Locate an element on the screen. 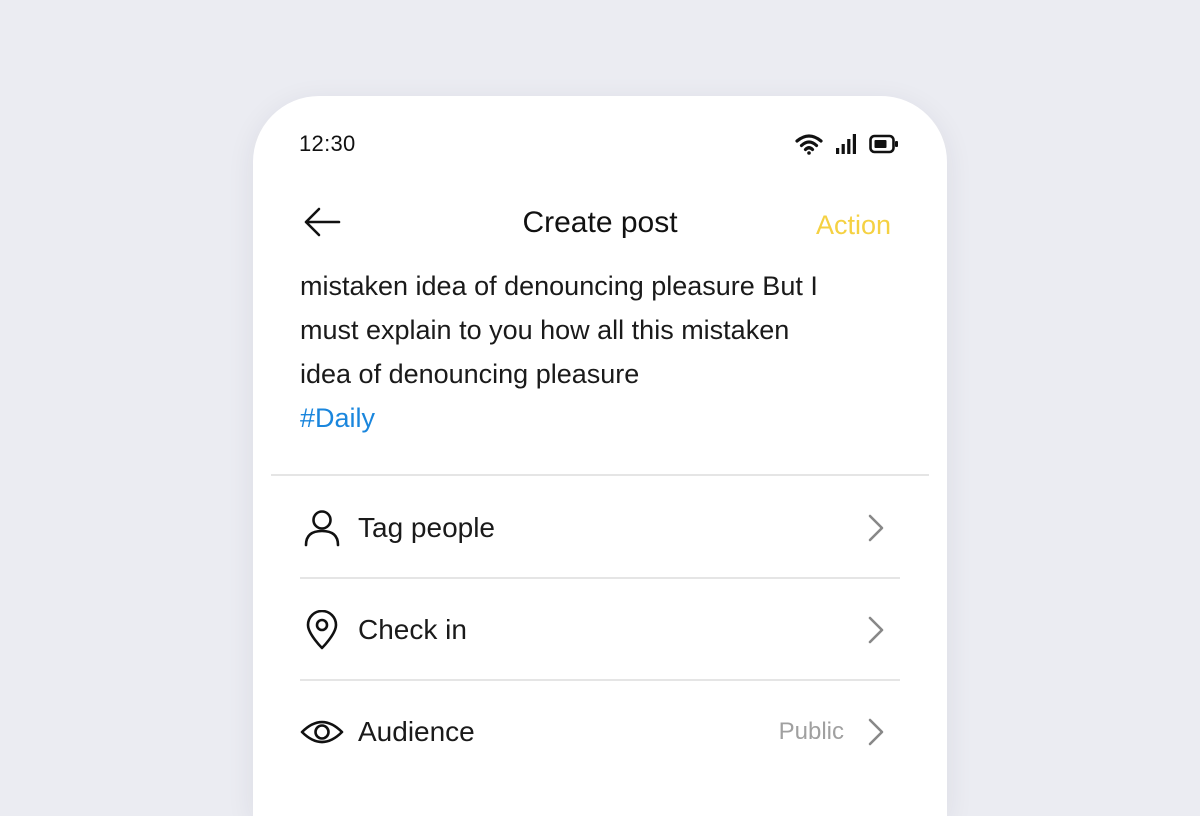 This screenshot has height=816, width=1200. location-pin-icon is located at coordinates (322, 630).